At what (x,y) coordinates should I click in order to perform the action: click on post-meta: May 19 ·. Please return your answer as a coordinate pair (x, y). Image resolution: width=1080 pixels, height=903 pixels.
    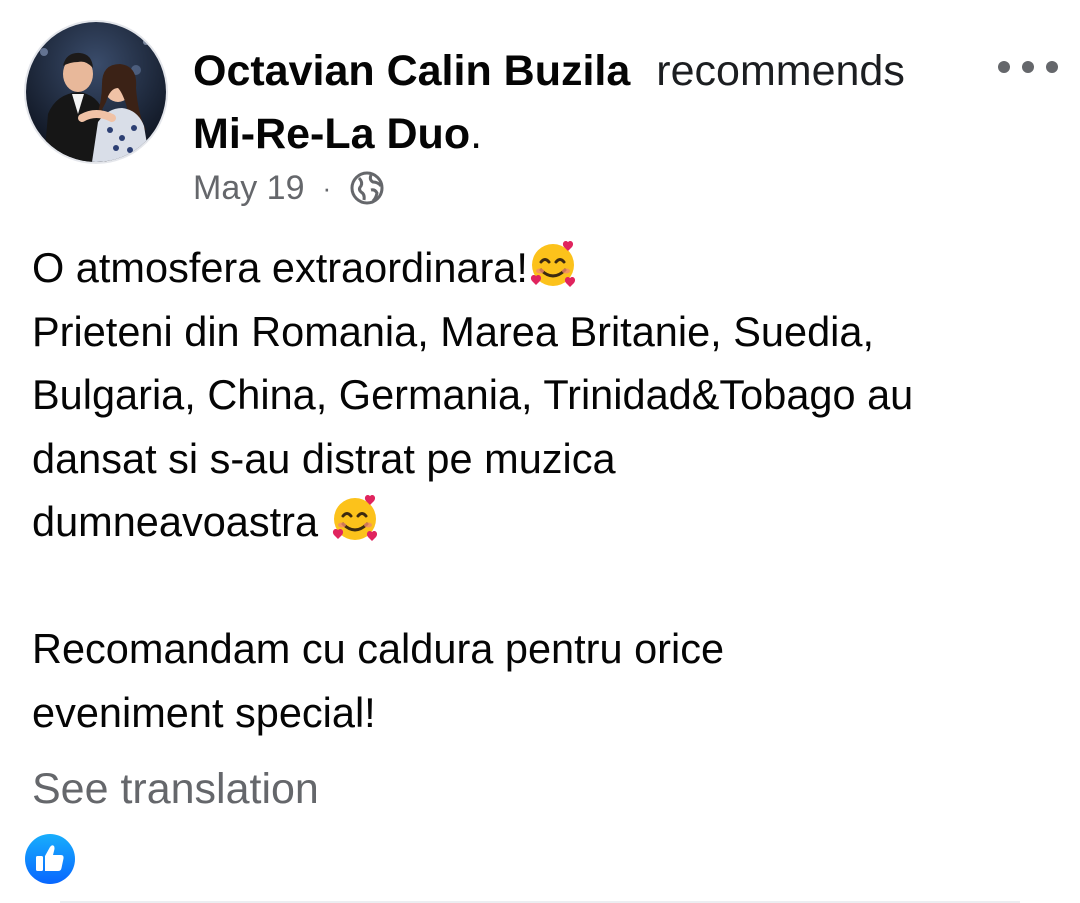
    Looking at the image, I should click on (289, 188).